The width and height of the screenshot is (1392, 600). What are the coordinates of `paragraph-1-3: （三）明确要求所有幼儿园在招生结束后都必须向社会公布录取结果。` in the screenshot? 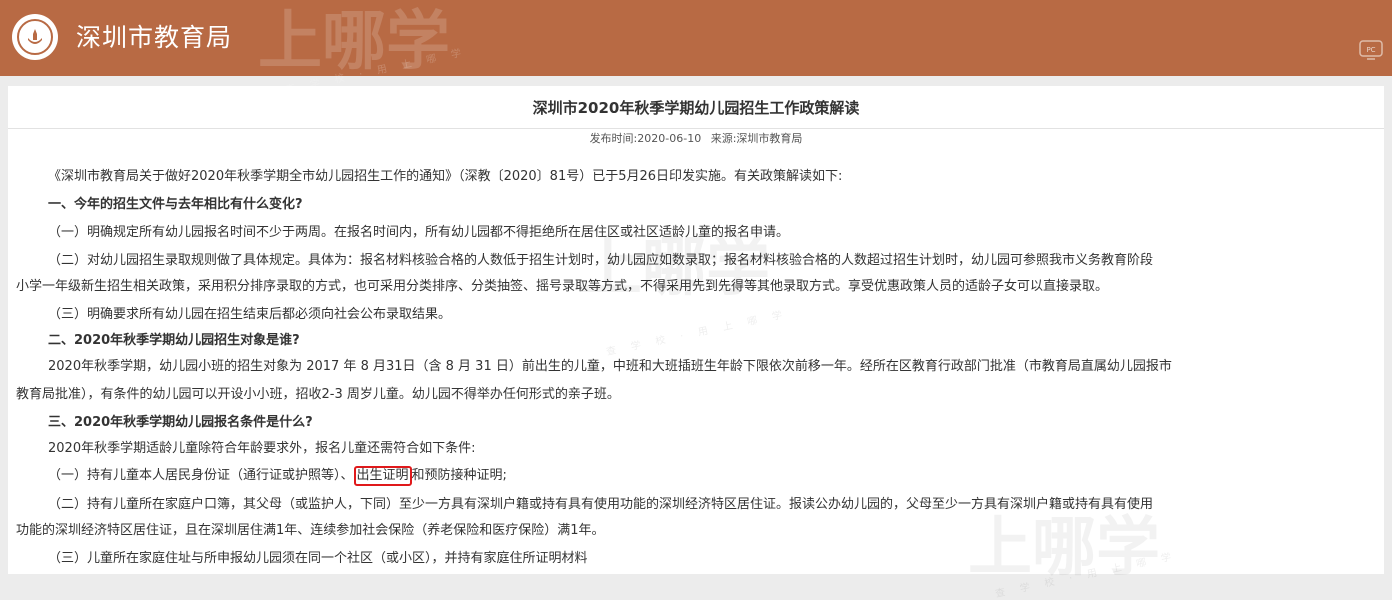 It's located at (250, 314).